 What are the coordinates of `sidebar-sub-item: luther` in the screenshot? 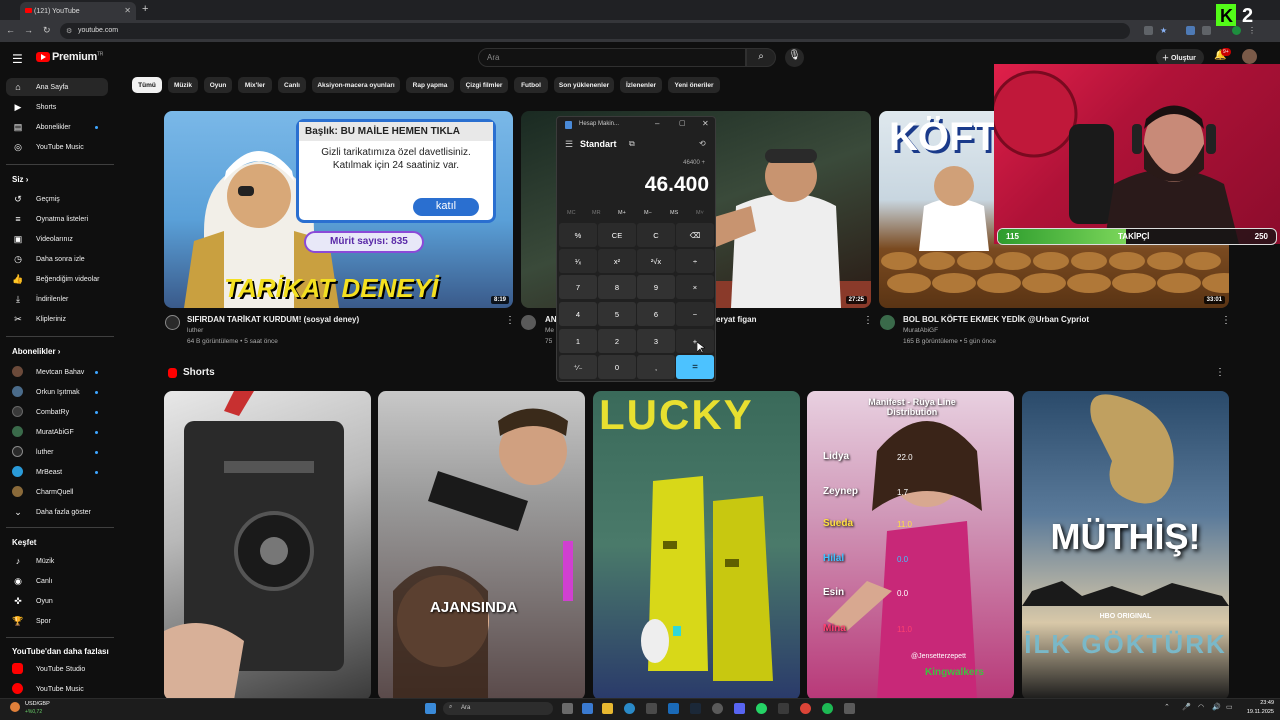 It's located at (57, 452).